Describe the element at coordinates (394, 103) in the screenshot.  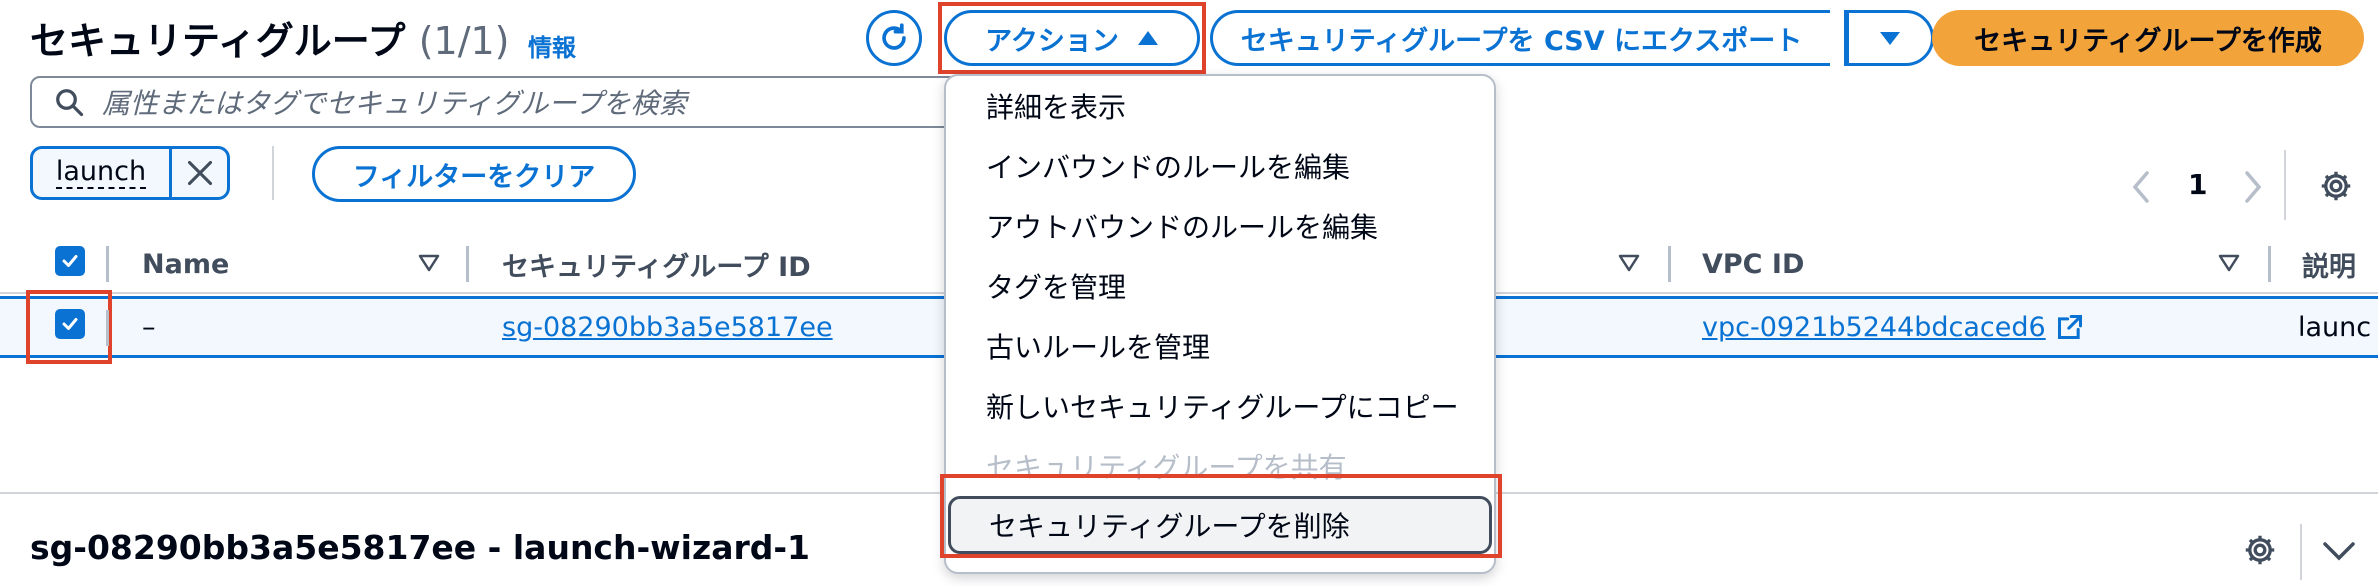
I see `search-placeholder: 属性またはタグでセキュリティグループを検索` at that location.